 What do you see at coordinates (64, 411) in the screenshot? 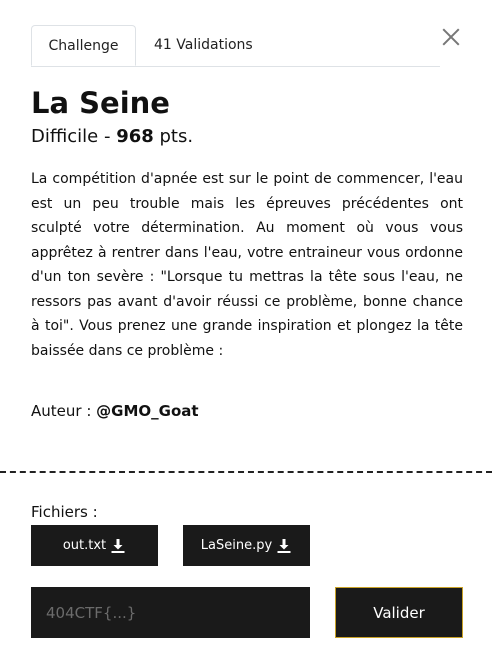
I see `author-label: Auteur :` at bounding box center [64, 411].